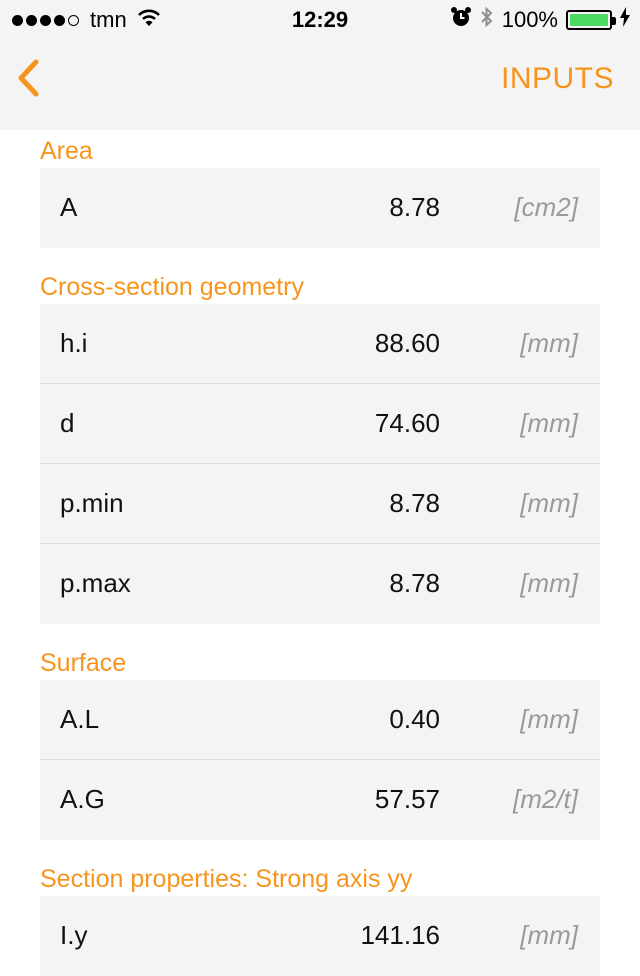 Image resolution: width=640 pixels, height=976 pixels. What do you see at coordinates (407, 343) in the screenshot?
I see `row-value: 88.60` at bounding box center [407, 343].